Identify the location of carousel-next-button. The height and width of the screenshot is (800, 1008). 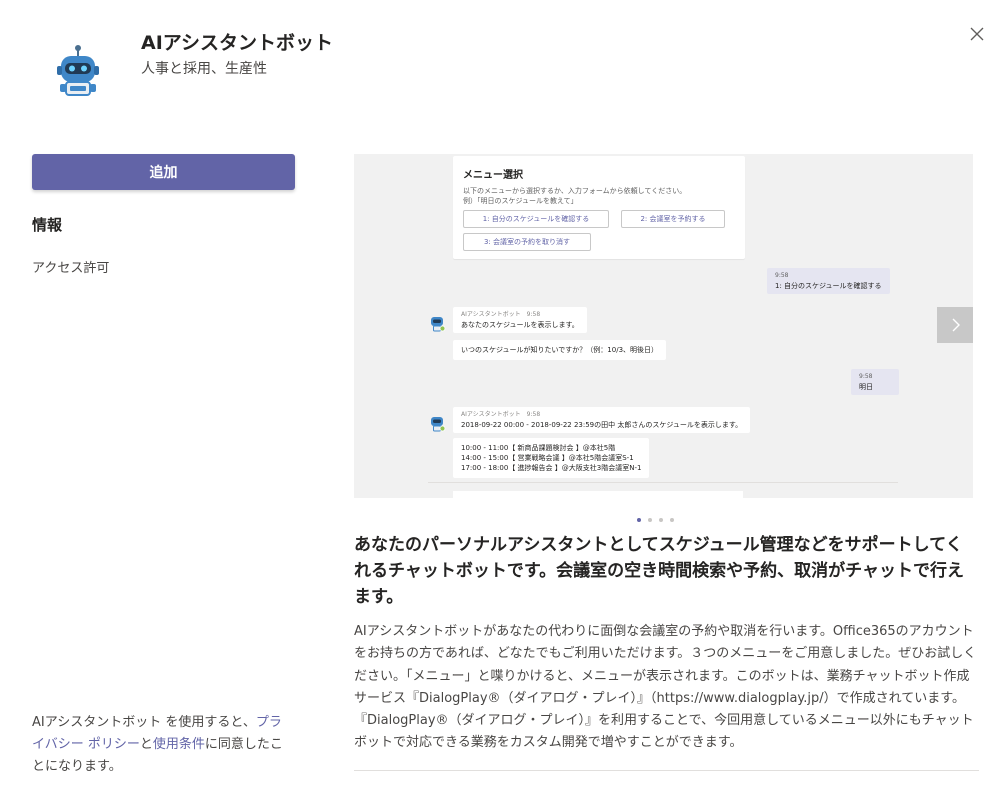
(955, 325).